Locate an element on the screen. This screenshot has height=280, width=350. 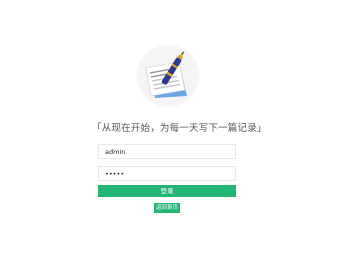
login-button: 登录 is located at coordinates (167, 191).